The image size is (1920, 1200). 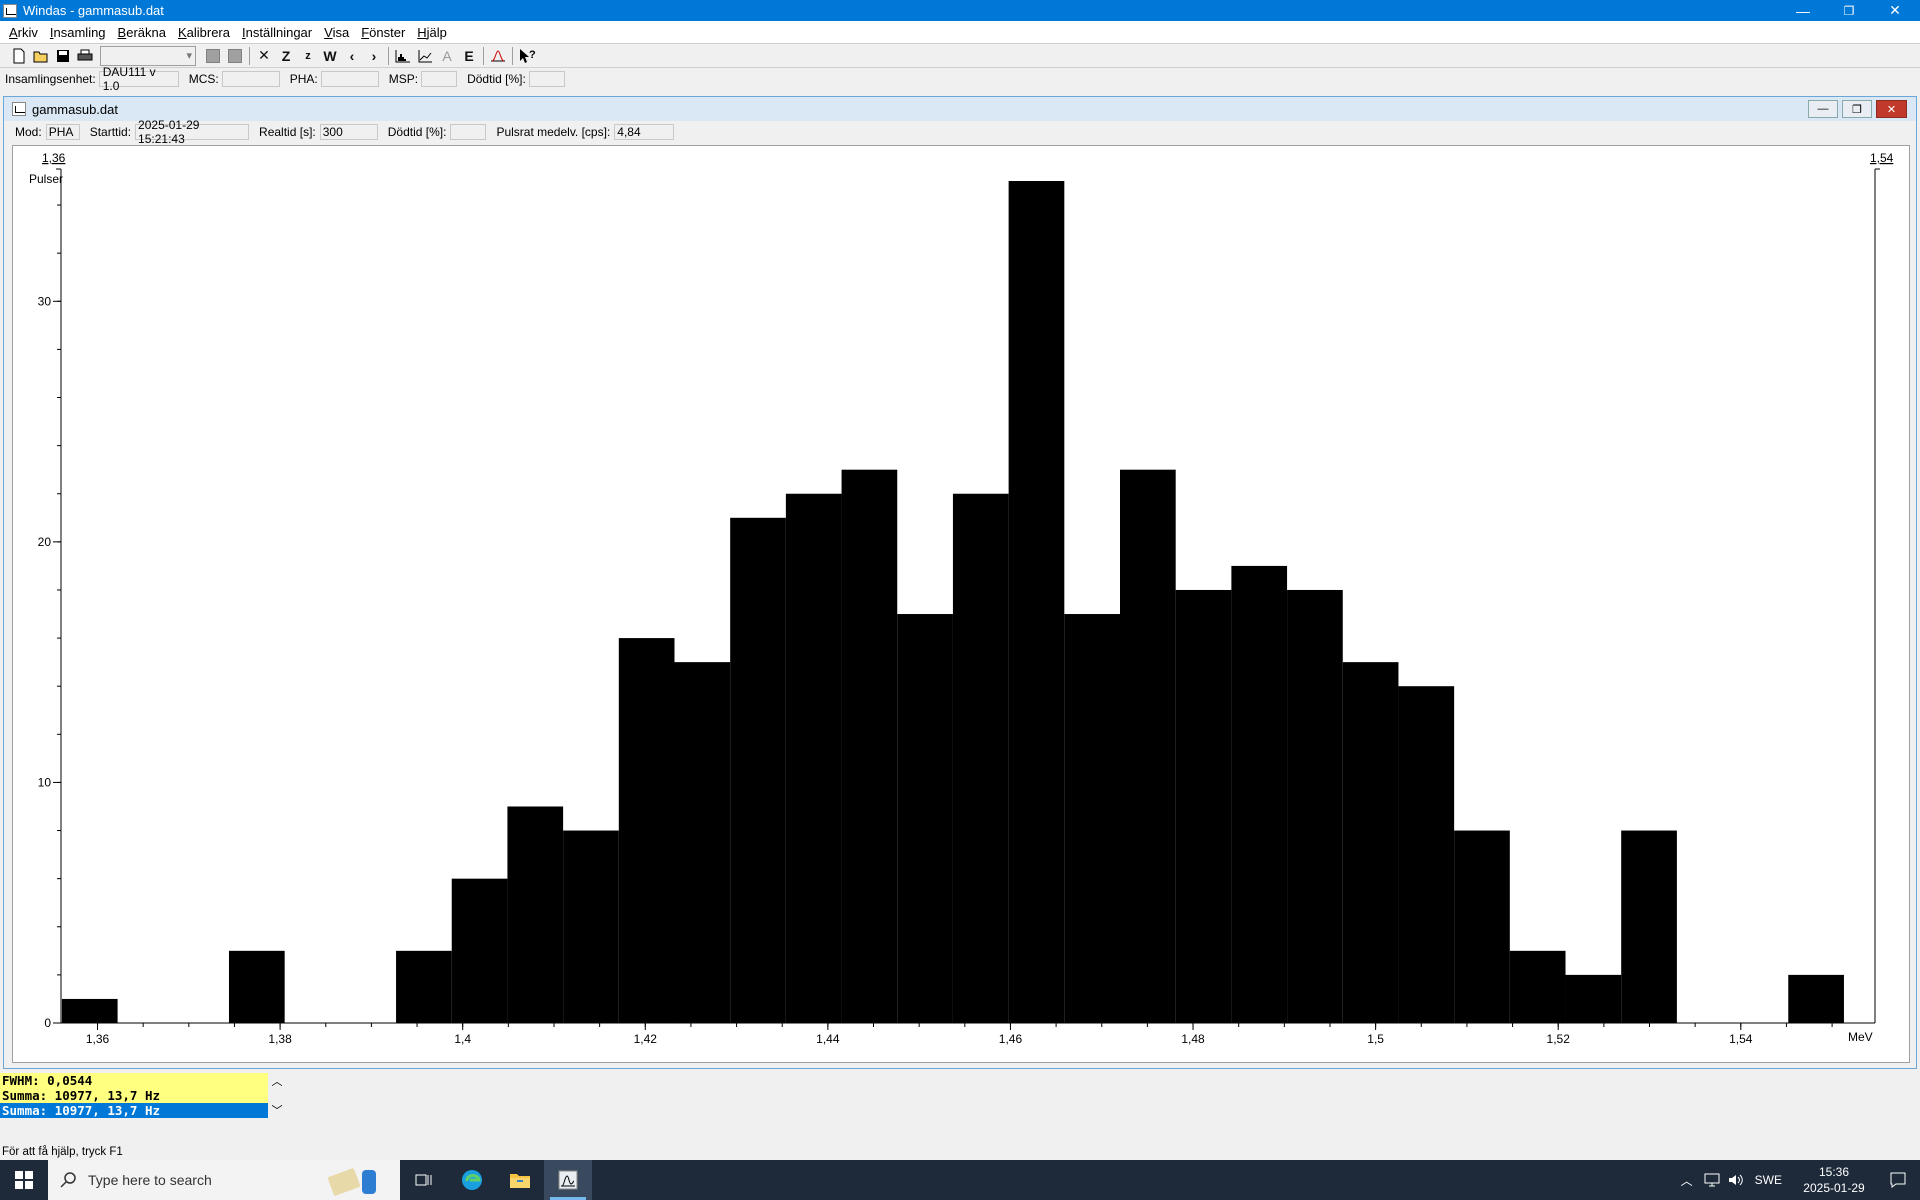 What do you see at coordinates (1768, 1180) in the screenshot?
I see `language-indicator: SWE` at bounding box center [1768, 1180].